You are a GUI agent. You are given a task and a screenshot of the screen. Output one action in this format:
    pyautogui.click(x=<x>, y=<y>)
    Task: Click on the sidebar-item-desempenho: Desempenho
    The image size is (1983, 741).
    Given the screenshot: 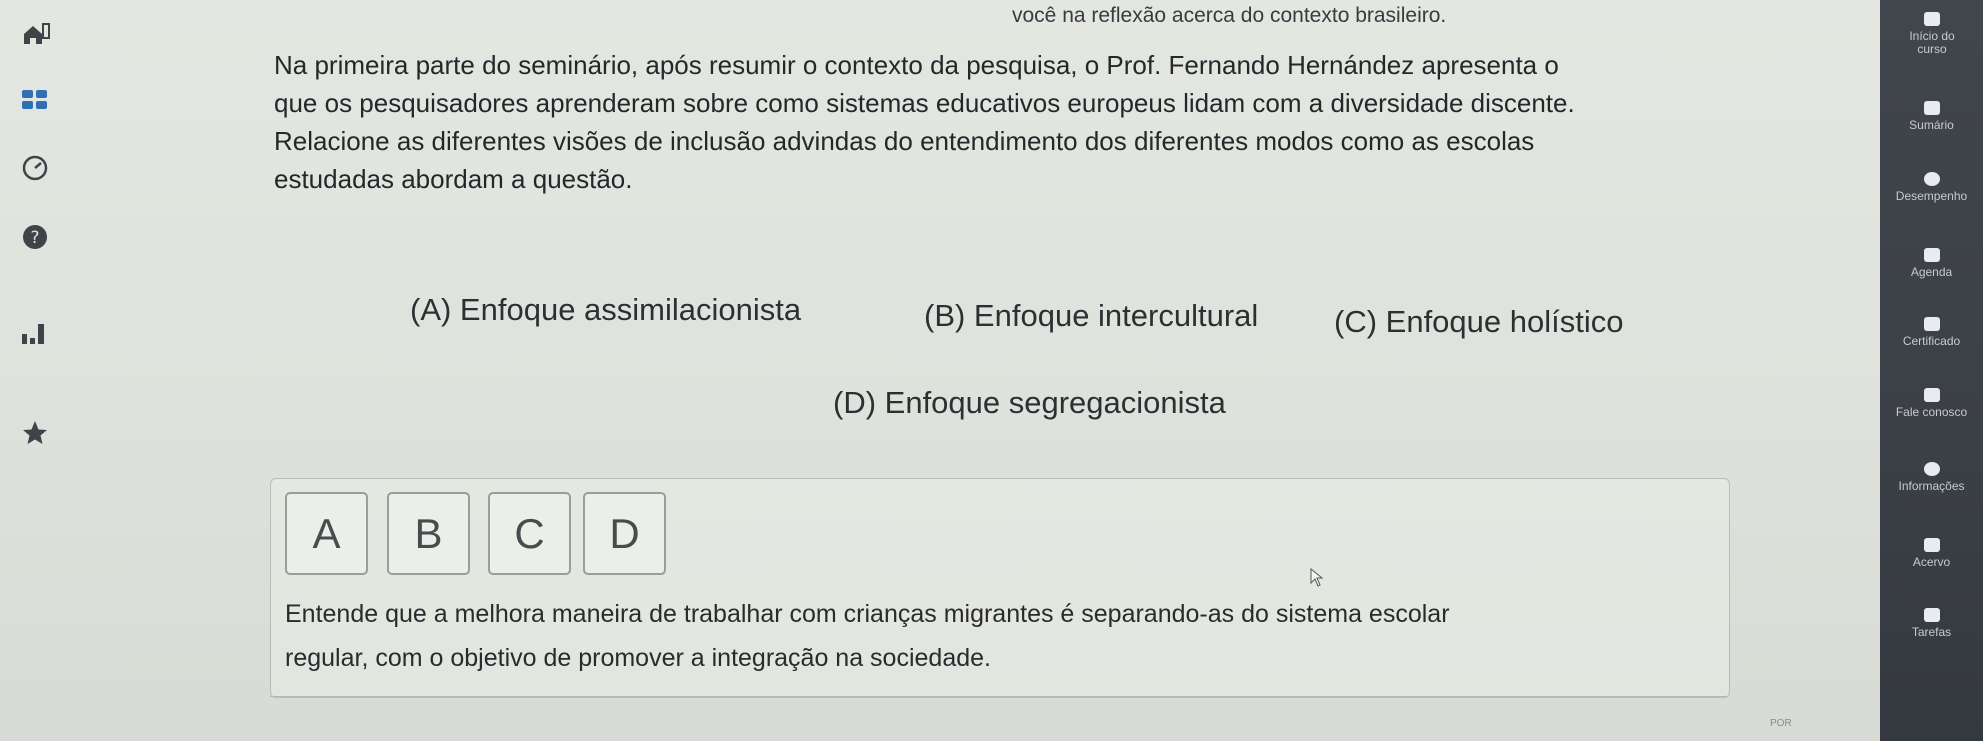 What is the action you would take?
    pyautogui.click(x=1931, y=187)
    